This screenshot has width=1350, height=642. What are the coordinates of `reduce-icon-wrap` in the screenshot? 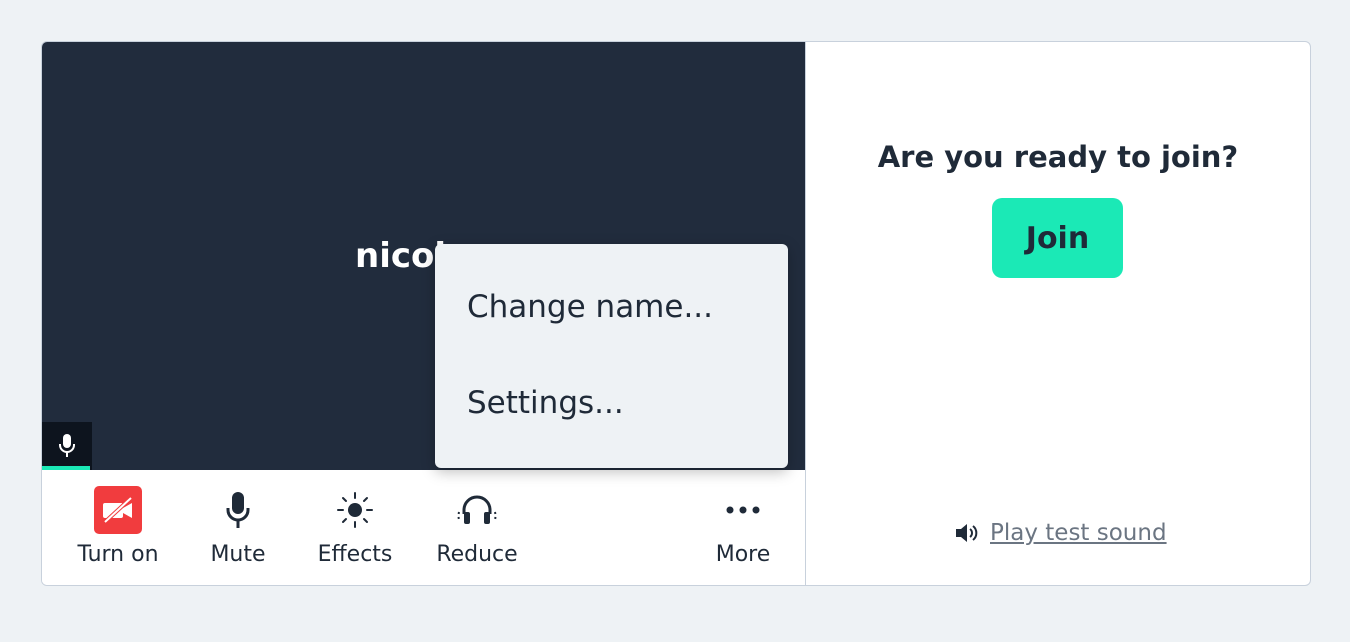 It's located at (477, 510).